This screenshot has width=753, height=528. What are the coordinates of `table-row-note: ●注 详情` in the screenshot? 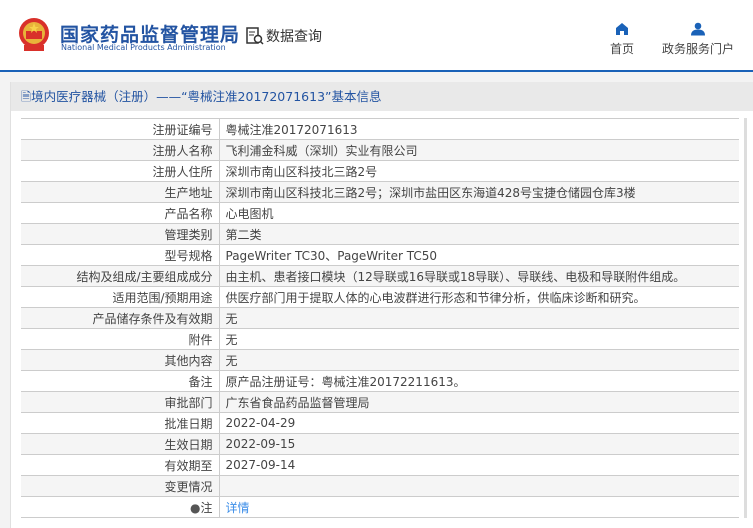 It's located at (380, 507).